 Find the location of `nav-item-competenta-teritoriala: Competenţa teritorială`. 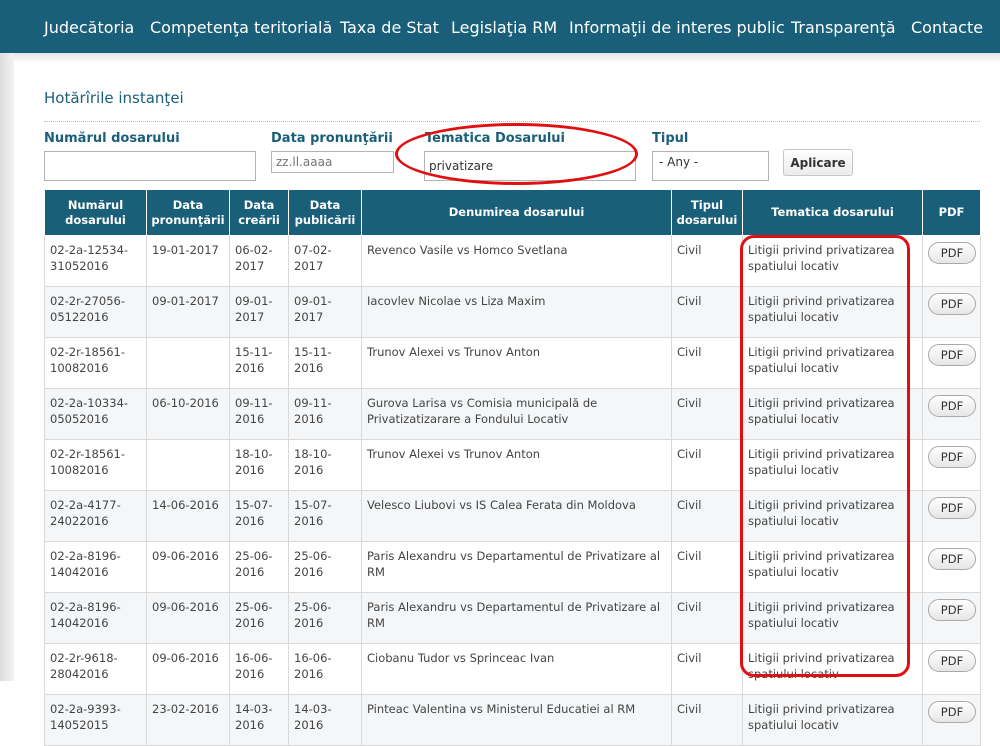

nav-item-competenta-teritoriala: Competenţa teritorială is located at coordinates (241, 26).